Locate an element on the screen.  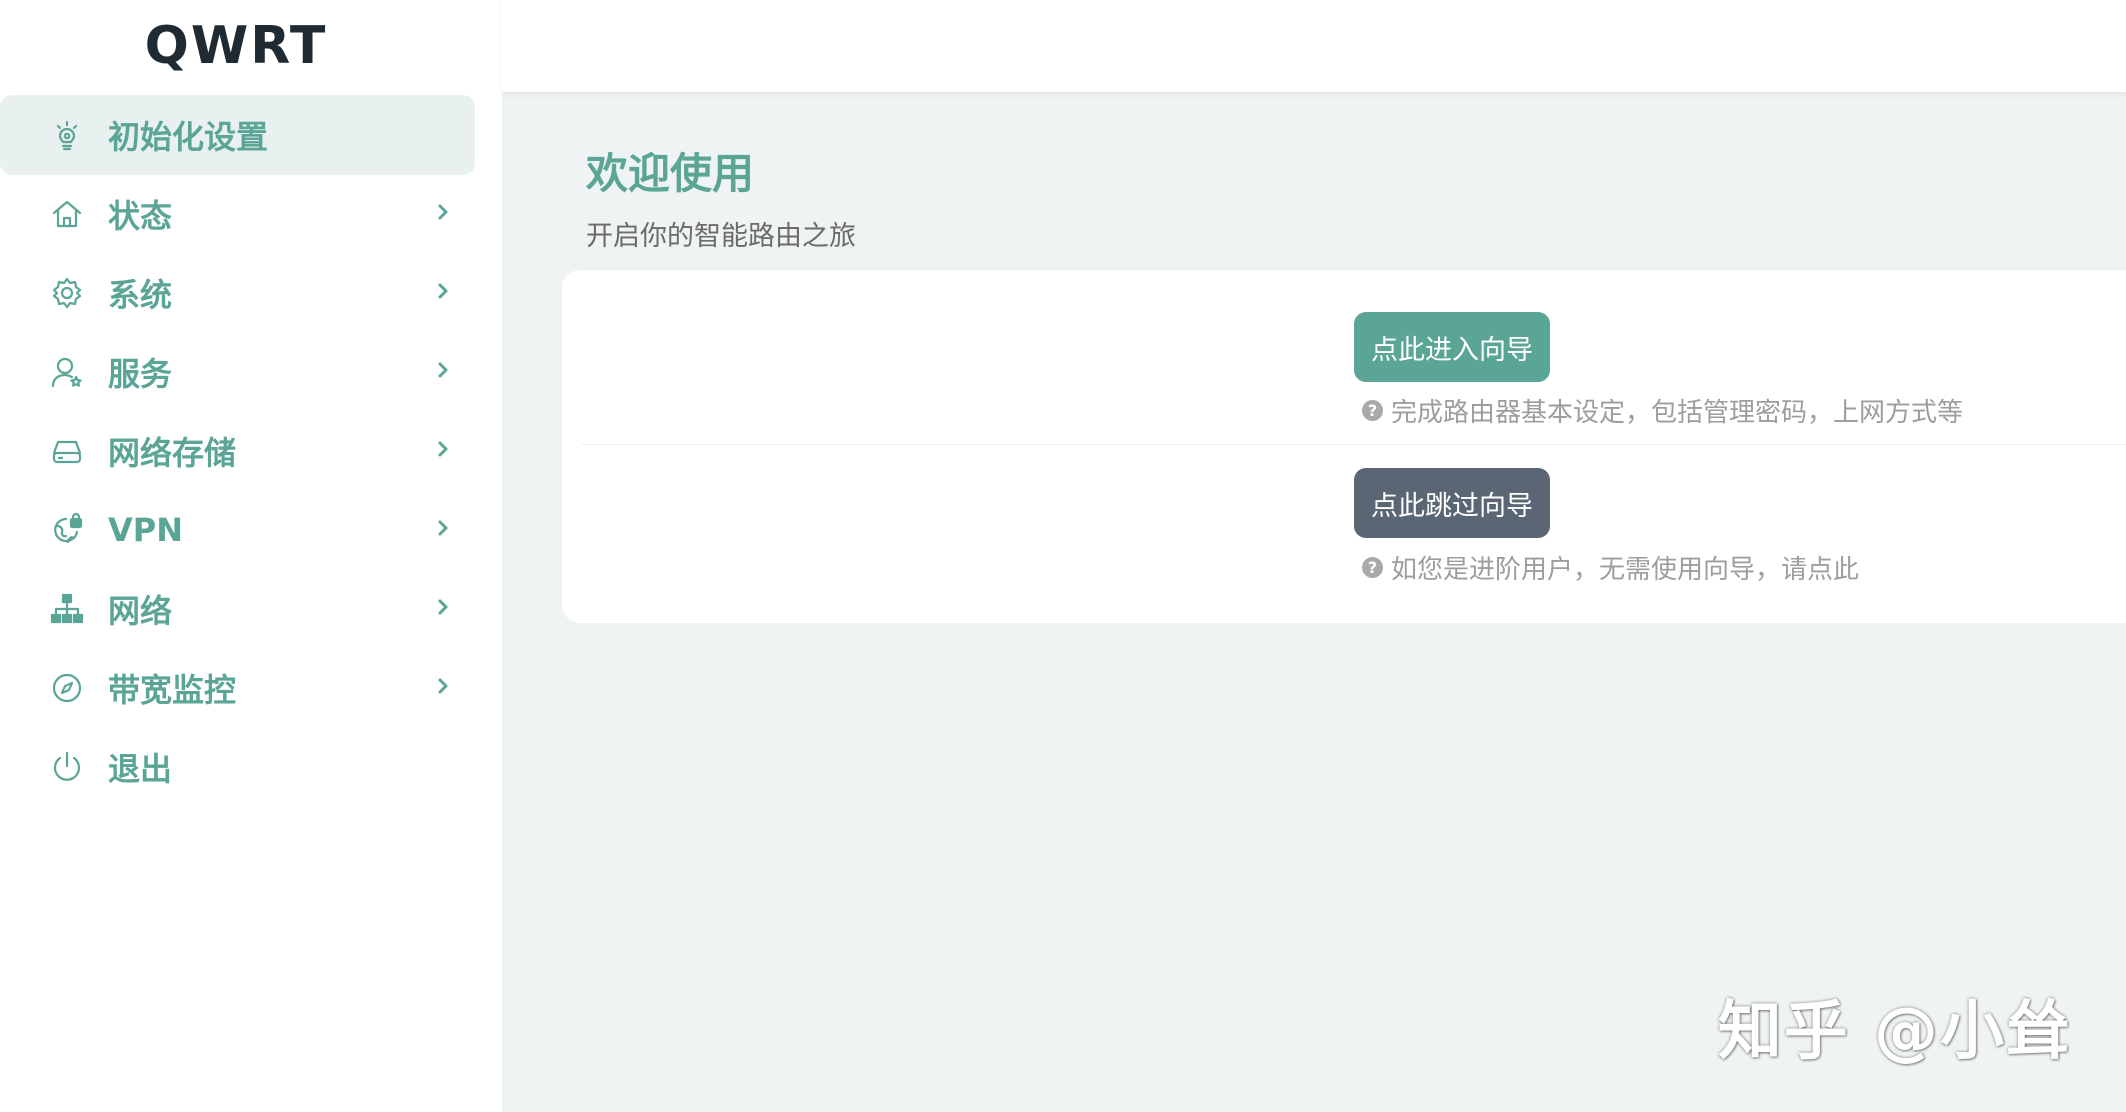
sidebar-item-network: 网络 is located at coordinates (237, 609).